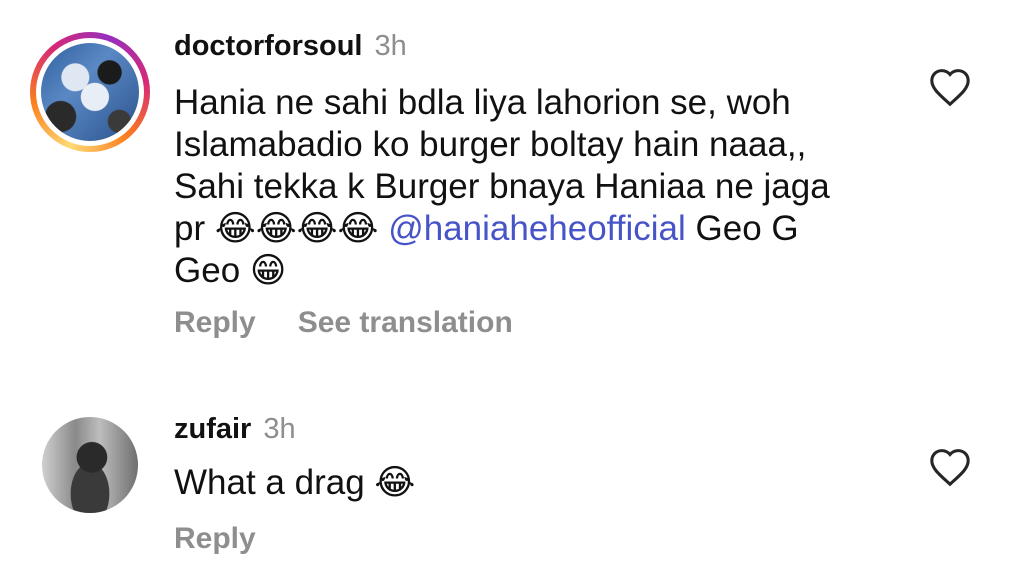 Image resolution: width=1024 pixels, height=570 pixels. Describe the element at coordinates (482, 102) in the screenshot. I see `comment-line: Hania ne sahi bdla liya lahorion se, woh` at that location.